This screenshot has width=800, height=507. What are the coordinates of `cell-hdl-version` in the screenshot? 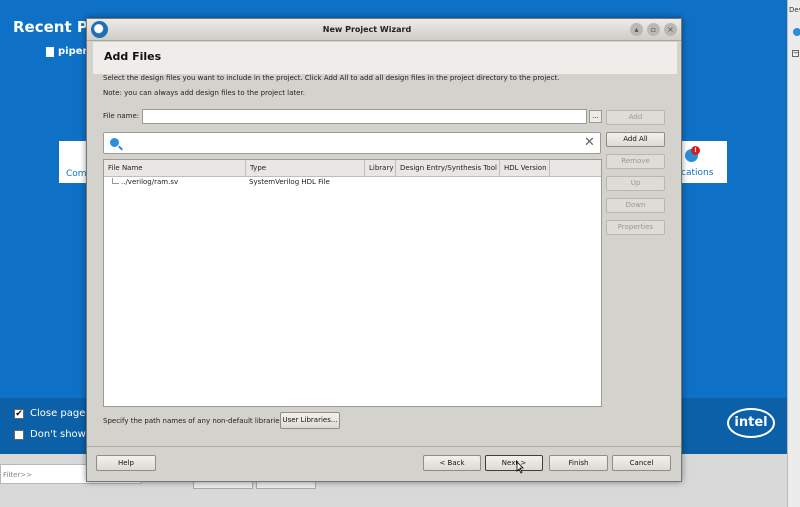 It's located at (525, 182).